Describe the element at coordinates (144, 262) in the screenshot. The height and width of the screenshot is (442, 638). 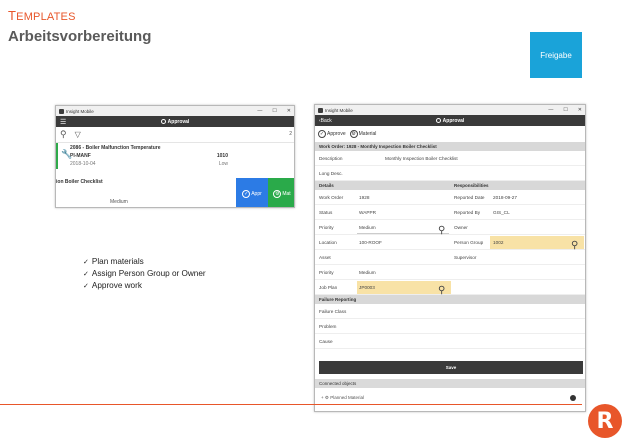
I see `checklist-item: Plan materials` at that location.